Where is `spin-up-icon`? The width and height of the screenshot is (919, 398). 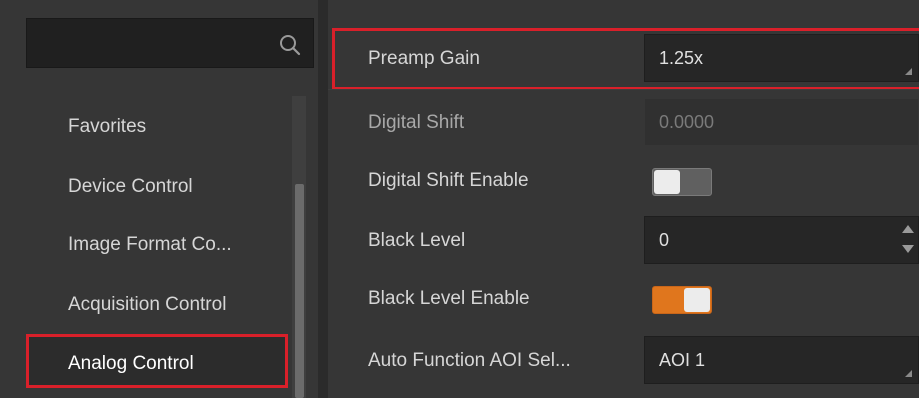
spin-up-icon is located at coordinates (908, 229).